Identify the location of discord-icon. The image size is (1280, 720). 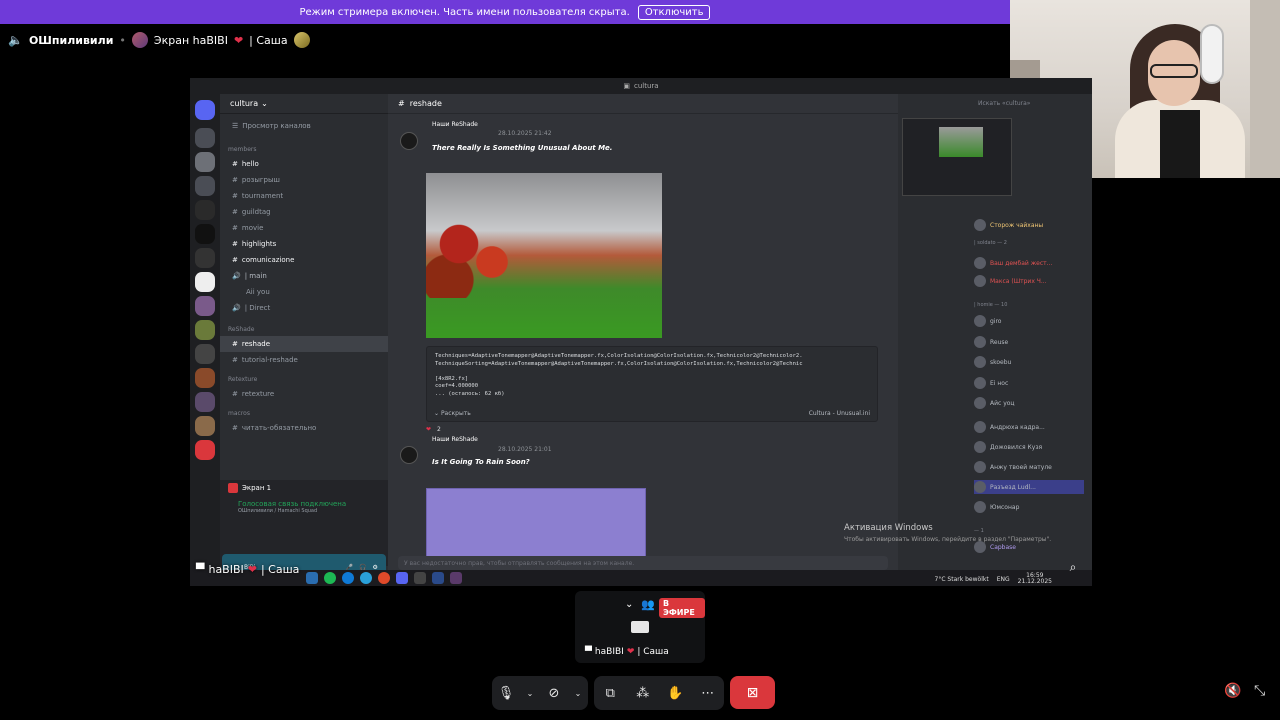
(402, 578).